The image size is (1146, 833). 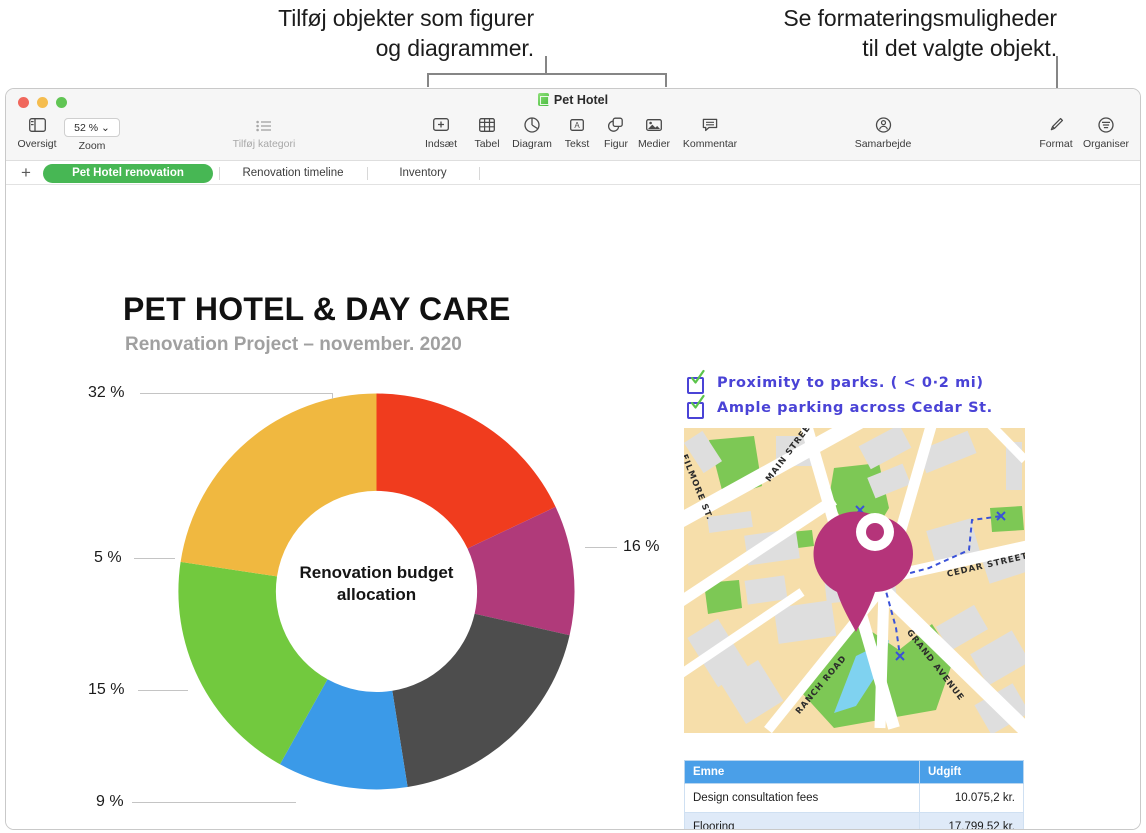 I want to click on table-header-emne: Emne, so click(x=802, y=772).